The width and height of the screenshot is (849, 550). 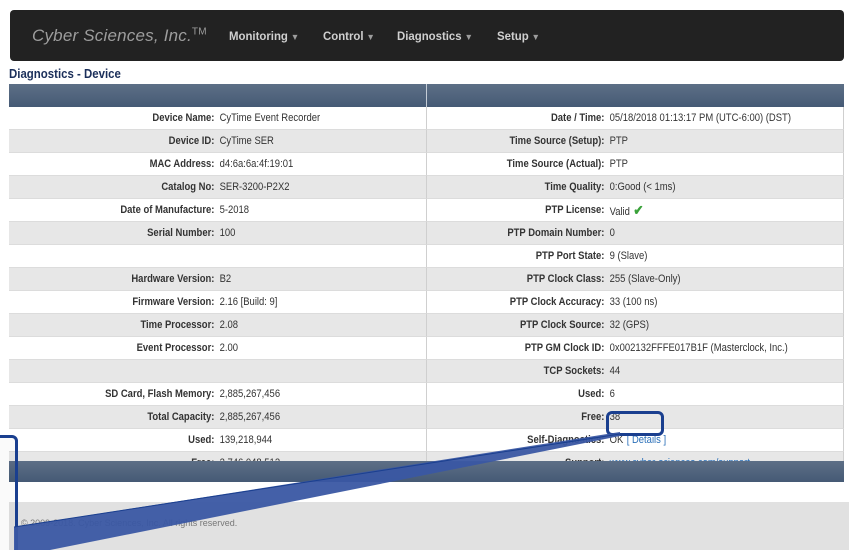 What do you see at coordinates (635, 371) in the screenshot?
I see `table-cell-right: TCP Sockets: 44` at bounding box center [635, 371].